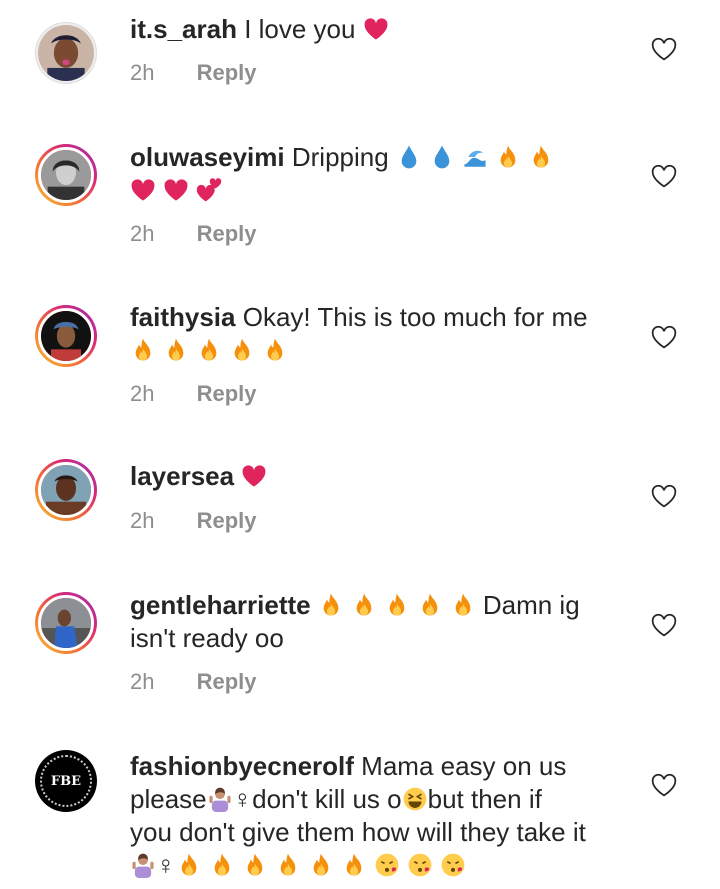  What do you see at coordinates (166, 865) in the screenshot?
I see `comment-body-part: ♀` at bounding box center [166, 865].